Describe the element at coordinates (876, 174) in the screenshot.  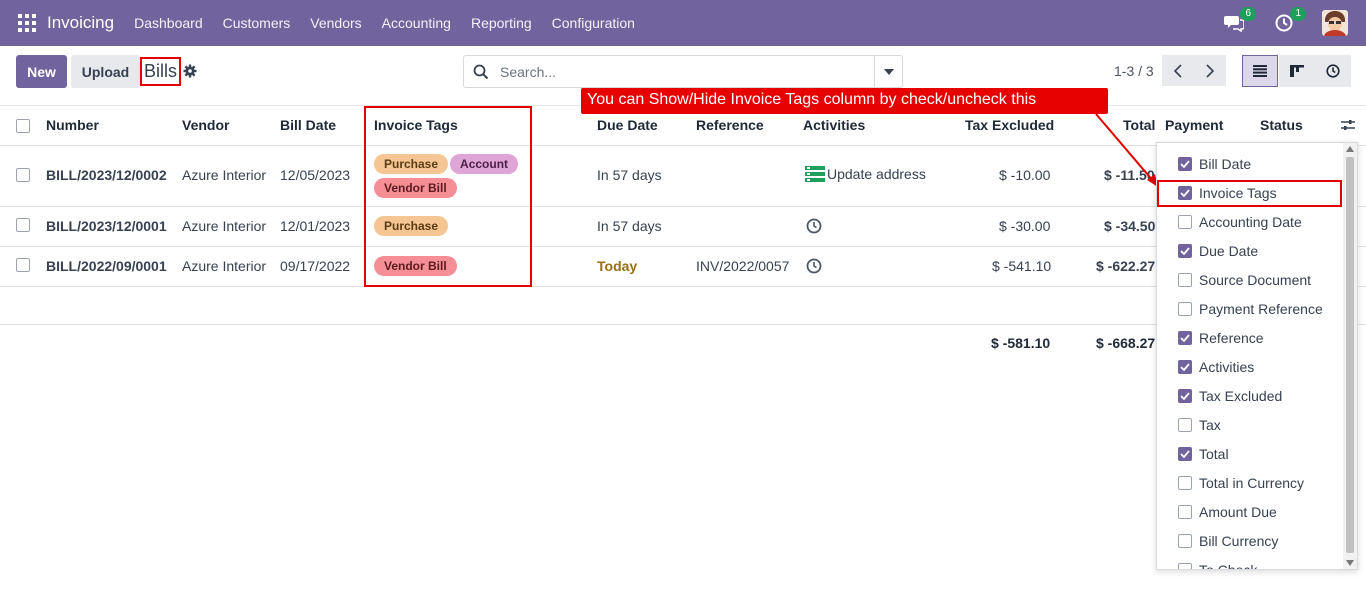
I see `activity-summary: Update address` at that location.